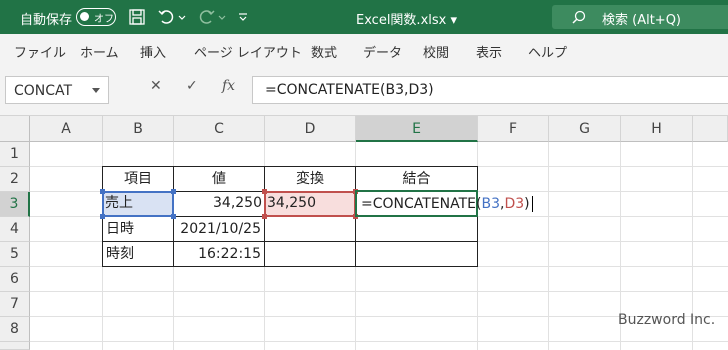 The height and width of the screenshot is (350, 728). I want to click on search-label: 検索 (Alt+Q), so click(642, 20).